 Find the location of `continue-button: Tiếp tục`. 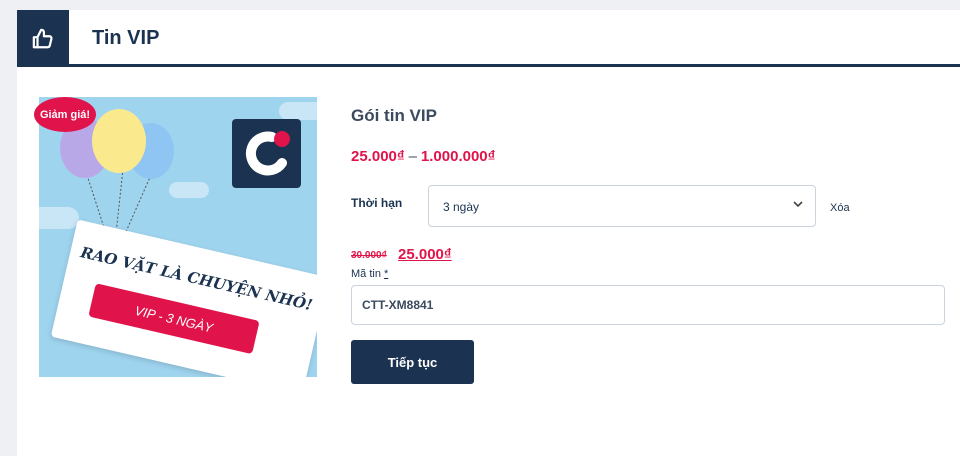

continue-button: Tiếp tục is located at coordinates (412, 362).